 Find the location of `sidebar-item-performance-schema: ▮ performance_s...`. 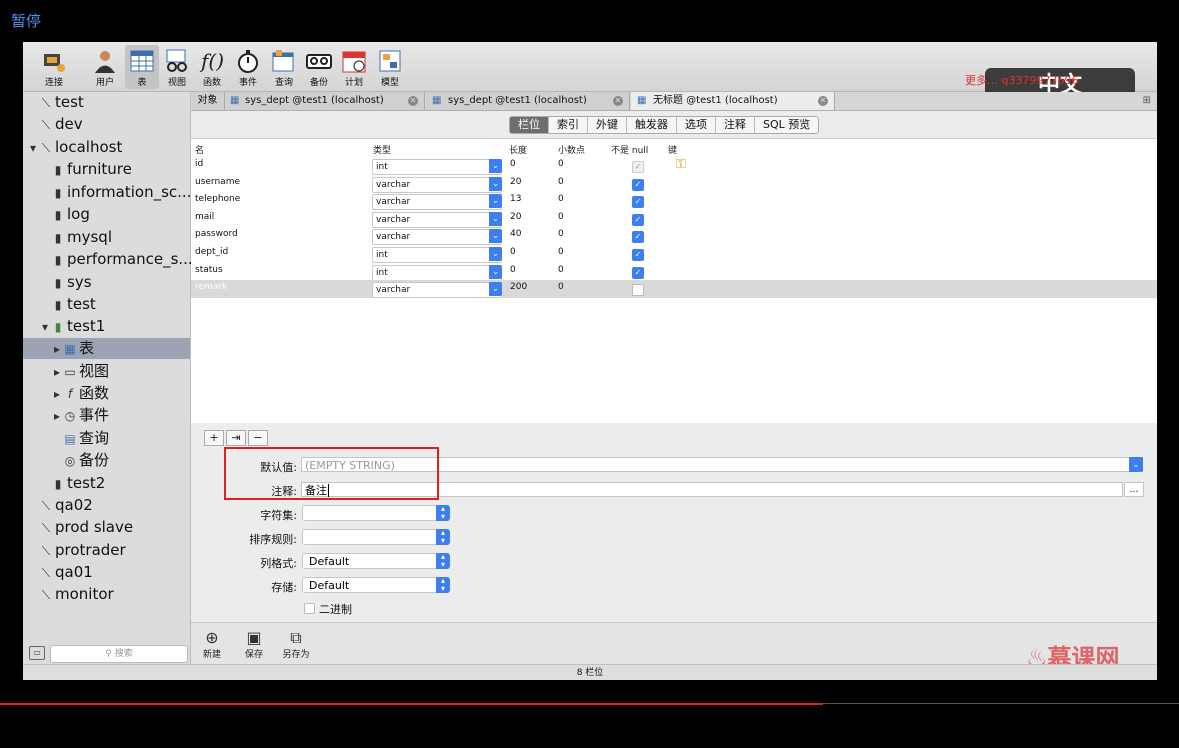

sidebar-item-performance-schema: ▮ performance_s... is located at coordinates (122, 259).